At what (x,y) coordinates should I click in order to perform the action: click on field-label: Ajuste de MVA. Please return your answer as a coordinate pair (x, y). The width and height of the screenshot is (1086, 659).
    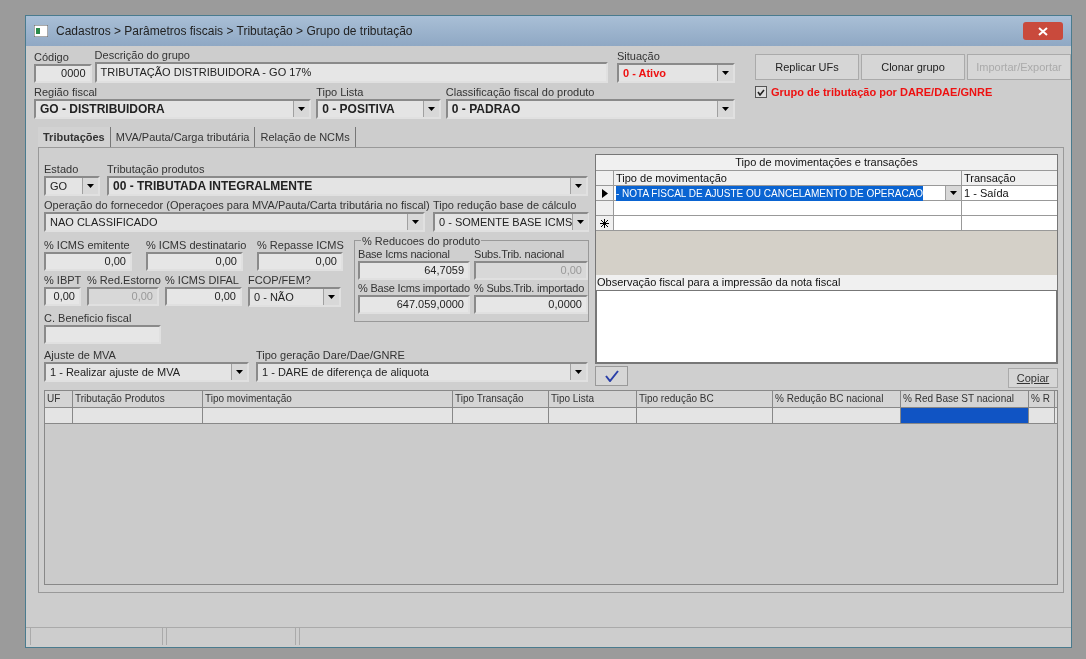
    Looking at the image, I should click on (80, 355).